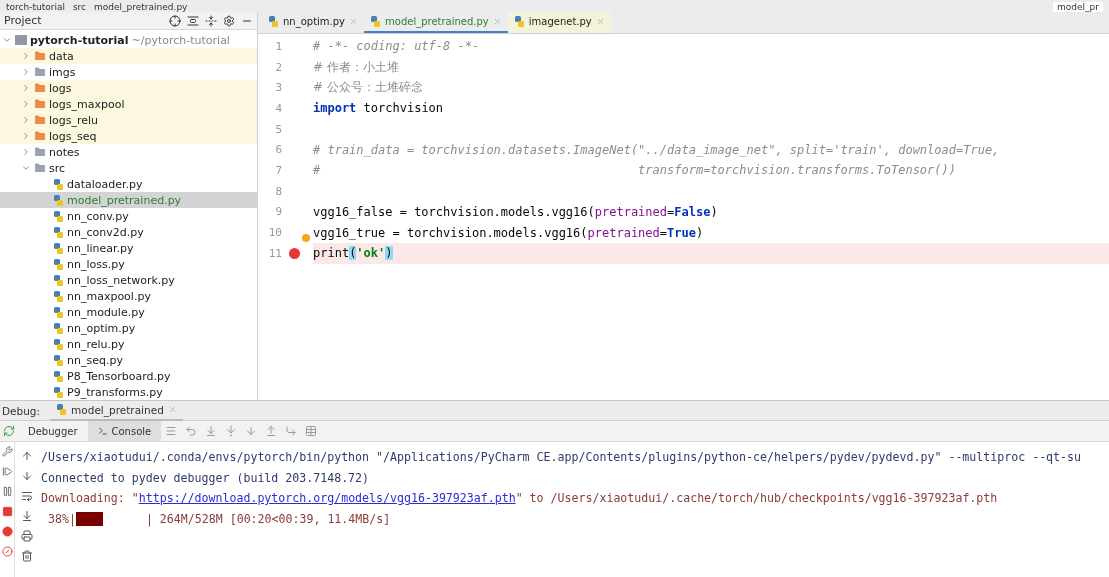 The height and width of the screenshot is (577, 1109). I want to click on tree-item: nn_seq.py, so click(128, 360).